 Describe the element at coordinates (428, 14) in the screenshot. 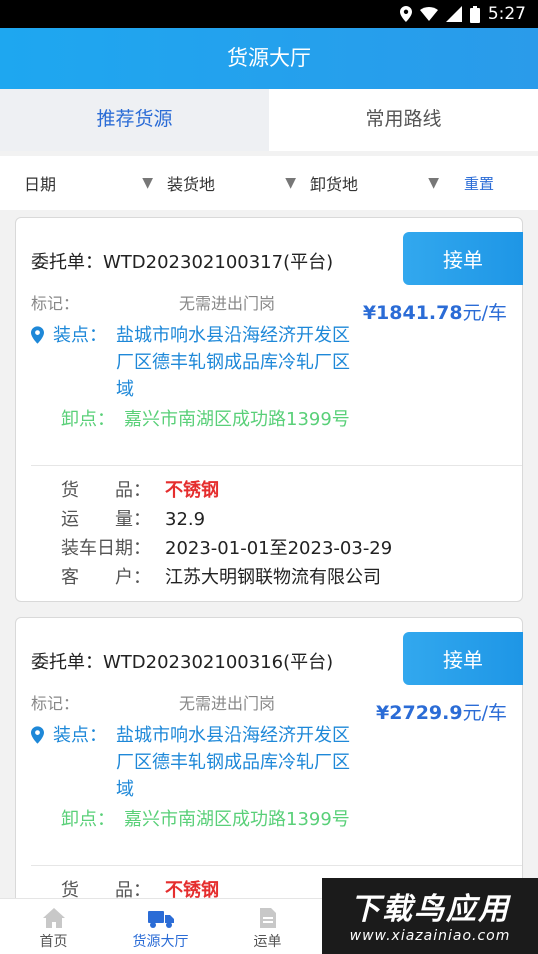

I see `wifi-icon` at that location.